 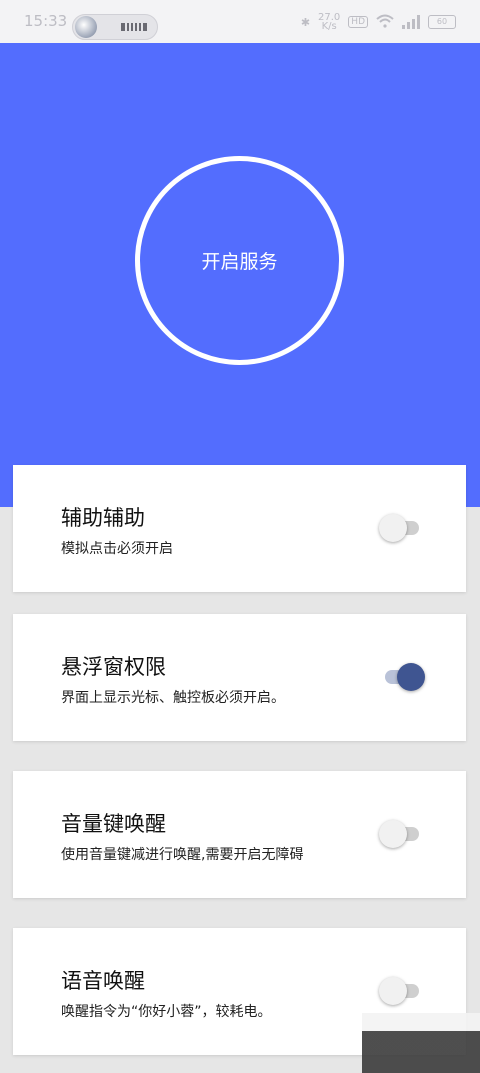 I want to click on volume-key-wake-toggle, so click(x=402, y=834).